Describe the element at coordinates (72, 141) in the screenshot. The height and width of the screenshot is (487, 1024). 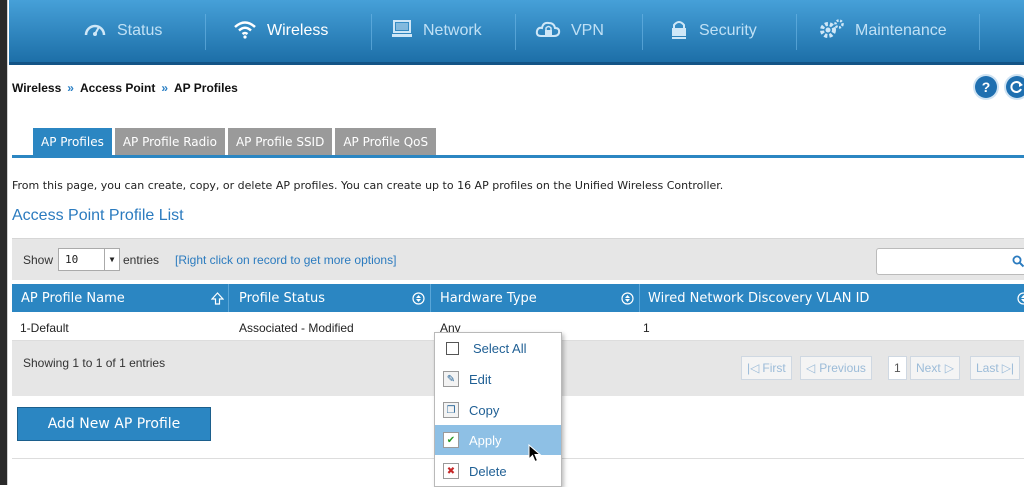
I see `tab-ap-profiles: AP Profiles` at that location.